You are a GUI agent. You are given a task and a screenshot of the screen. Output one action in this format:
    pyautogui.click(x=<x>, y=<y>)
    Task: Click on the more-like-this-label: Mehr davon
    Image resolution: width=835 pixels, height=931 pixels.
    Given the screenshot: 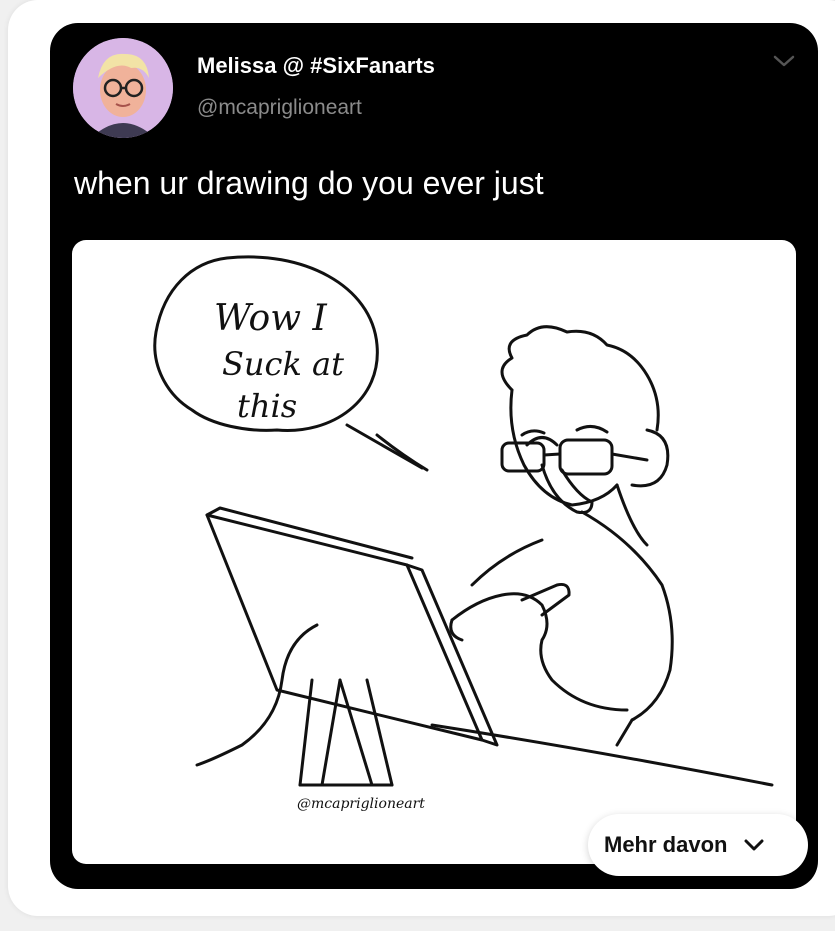 What is the action you would take?
    pyautogui.click(x=666, y=844)
    